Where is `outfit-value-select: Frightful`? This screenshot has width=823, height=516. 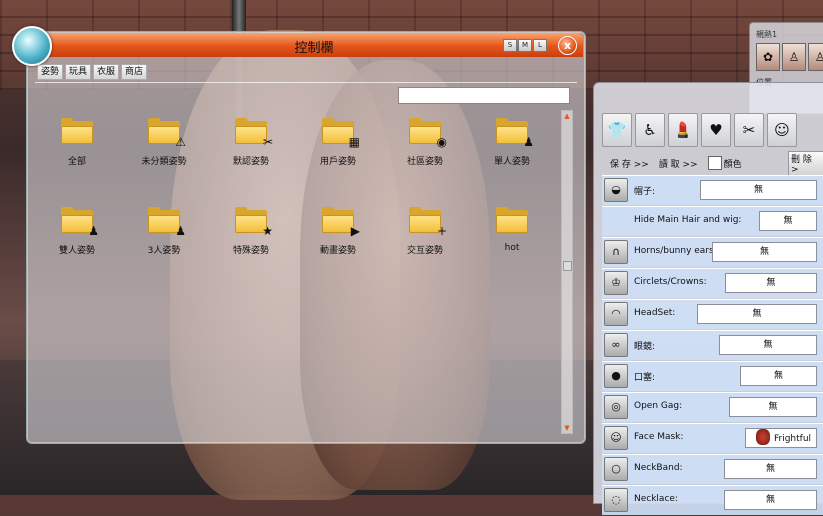 outfit-value-select: Frightful is located at coordinates (781, 438).